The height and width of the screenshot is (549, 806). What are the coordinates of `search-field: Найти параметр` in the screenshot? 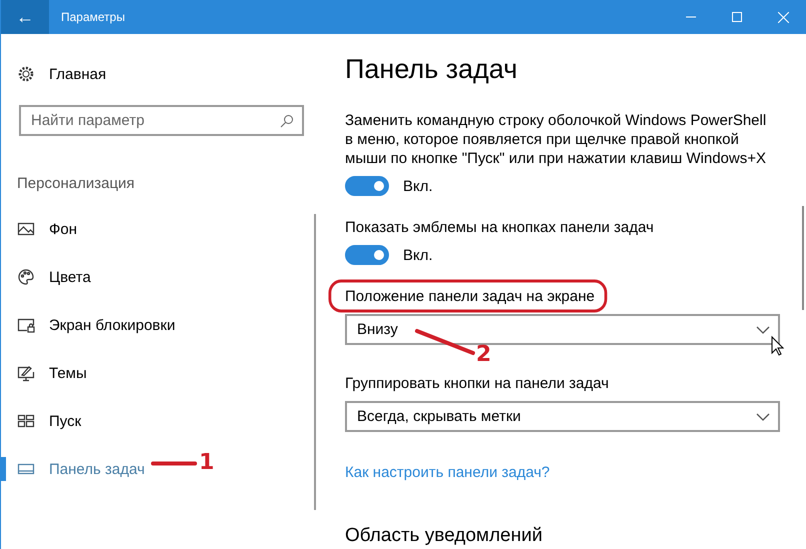 It's located at (161, 120).